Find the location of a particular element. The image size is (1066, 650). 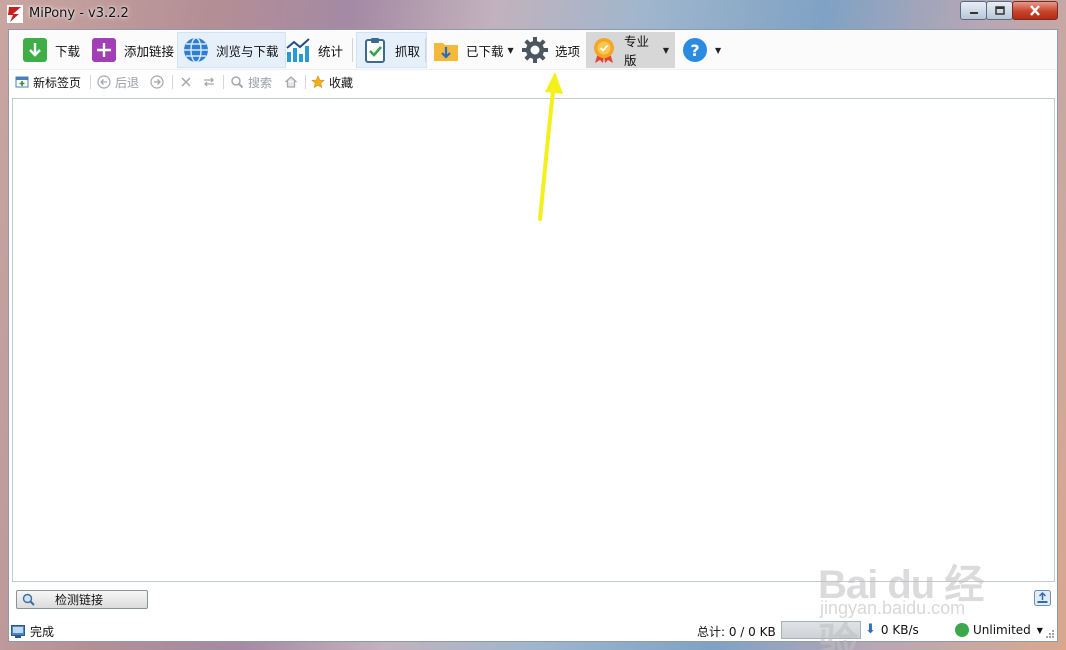

star-icon is located at coordinates (318, 82).